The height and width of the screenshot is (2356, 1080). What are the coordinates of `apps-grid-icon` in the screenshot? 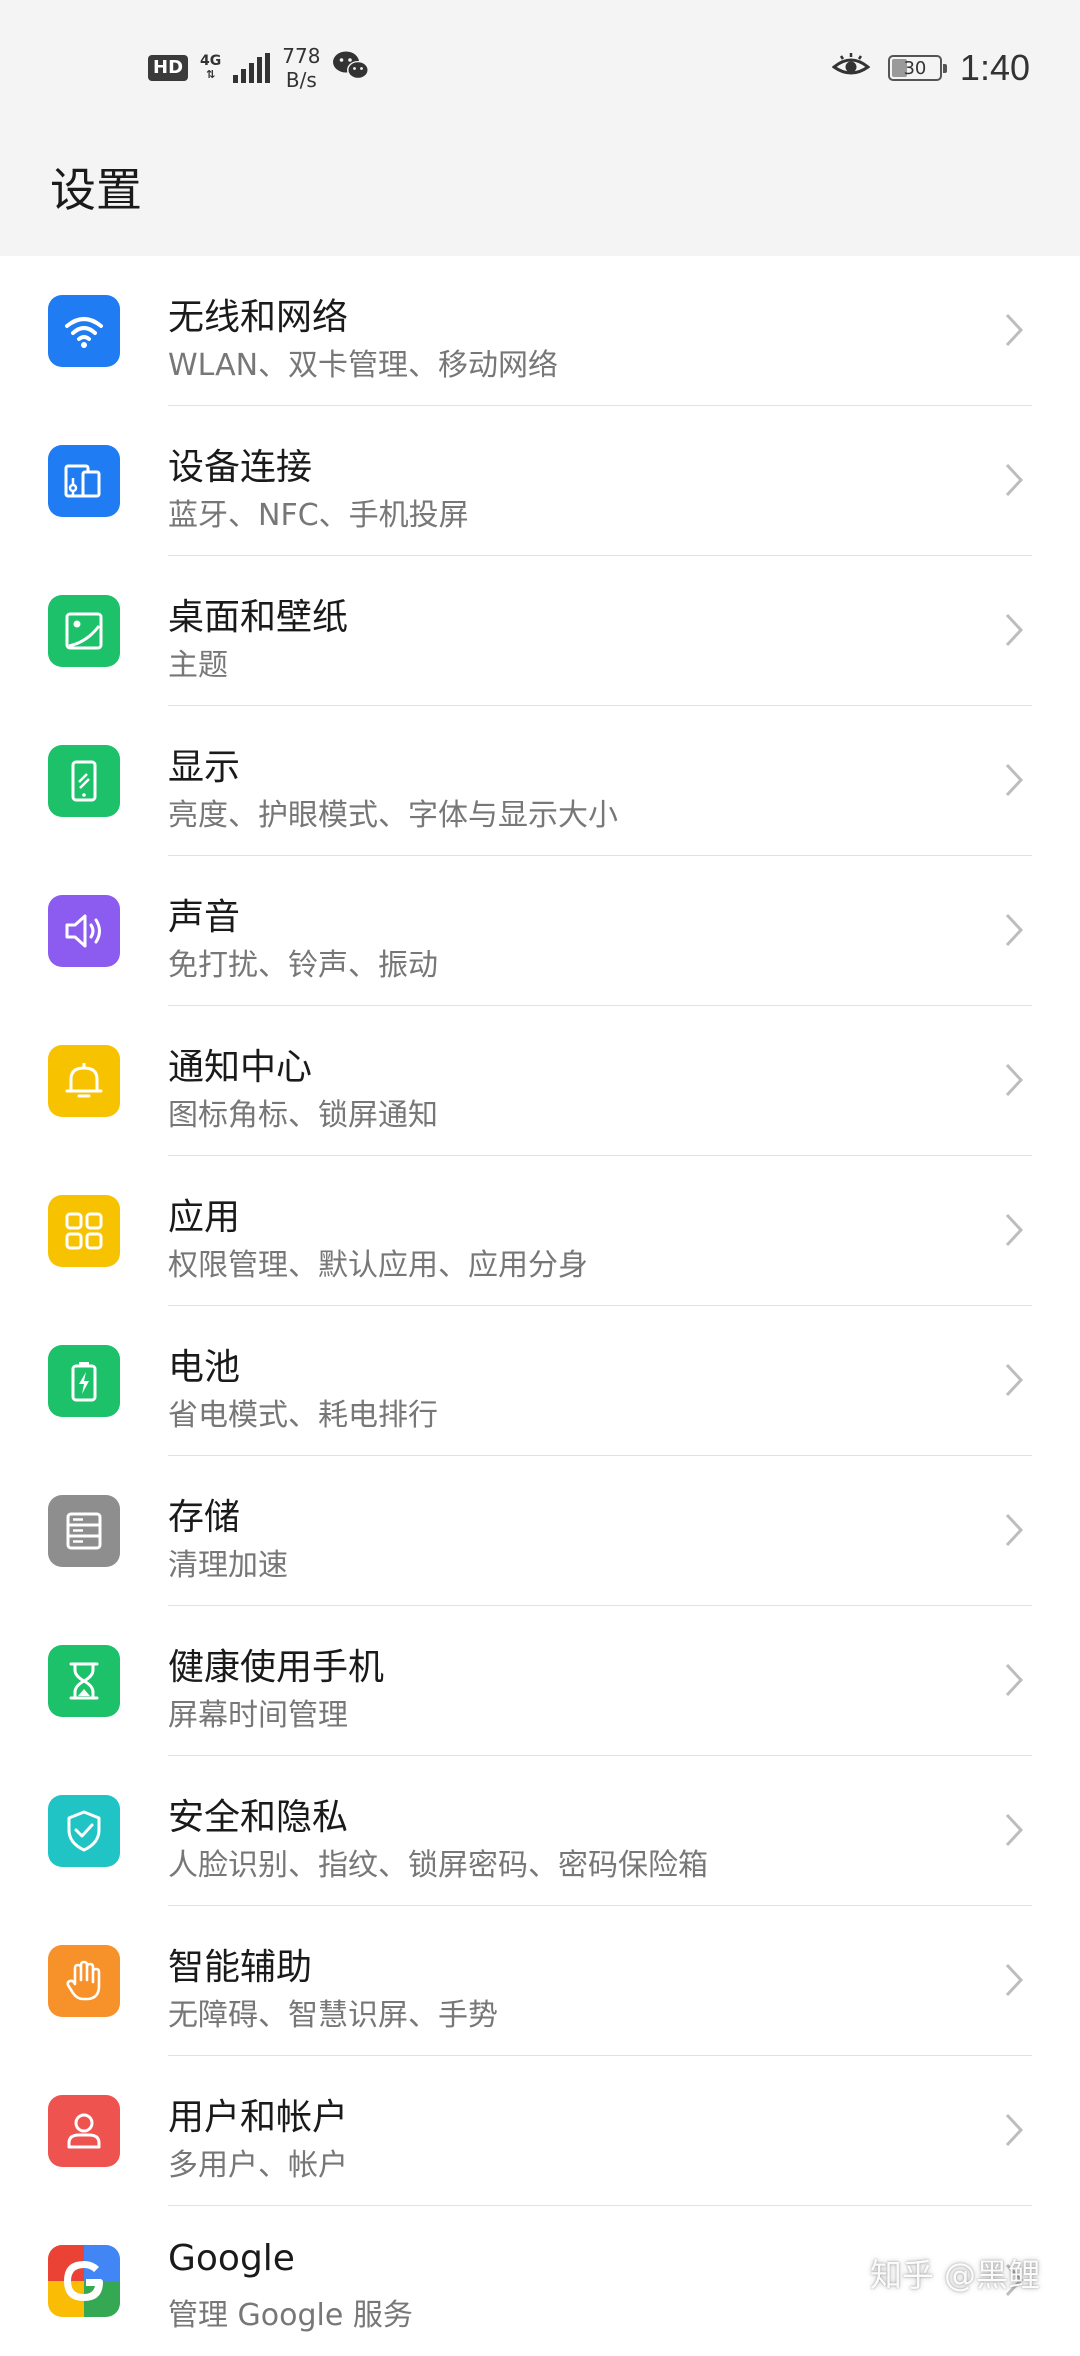 It's located at (84, 1231).